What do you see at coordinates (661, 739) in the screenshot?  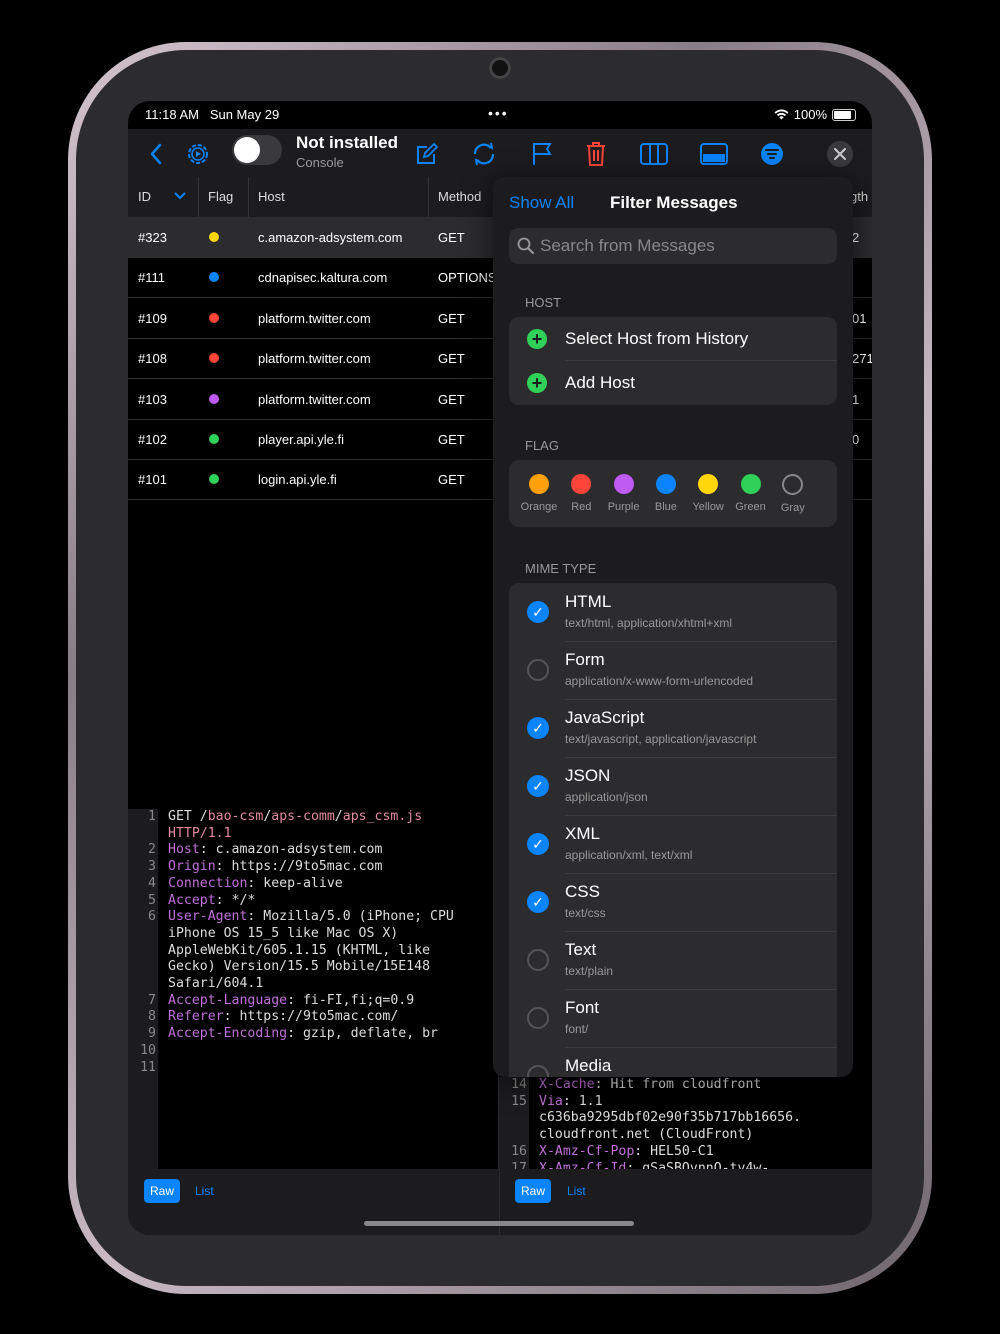 I see `mime-desc: text/javascript, application/javascript` at bounding box center [661, 739].